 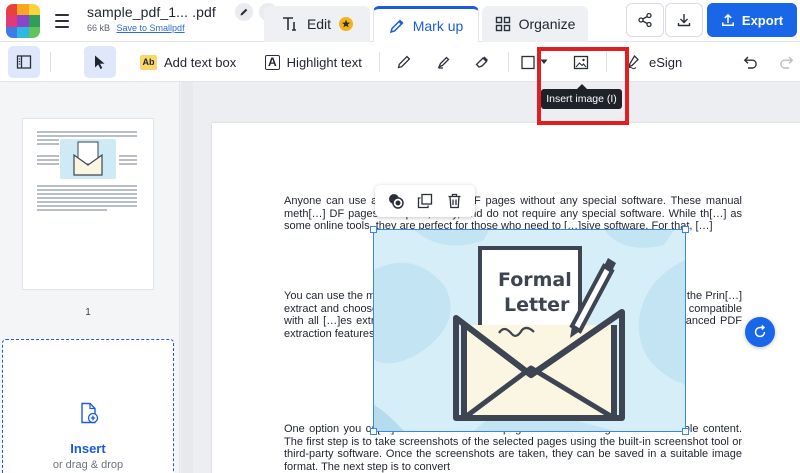 I want to click on image-style-button, so click(x=396, y=201).